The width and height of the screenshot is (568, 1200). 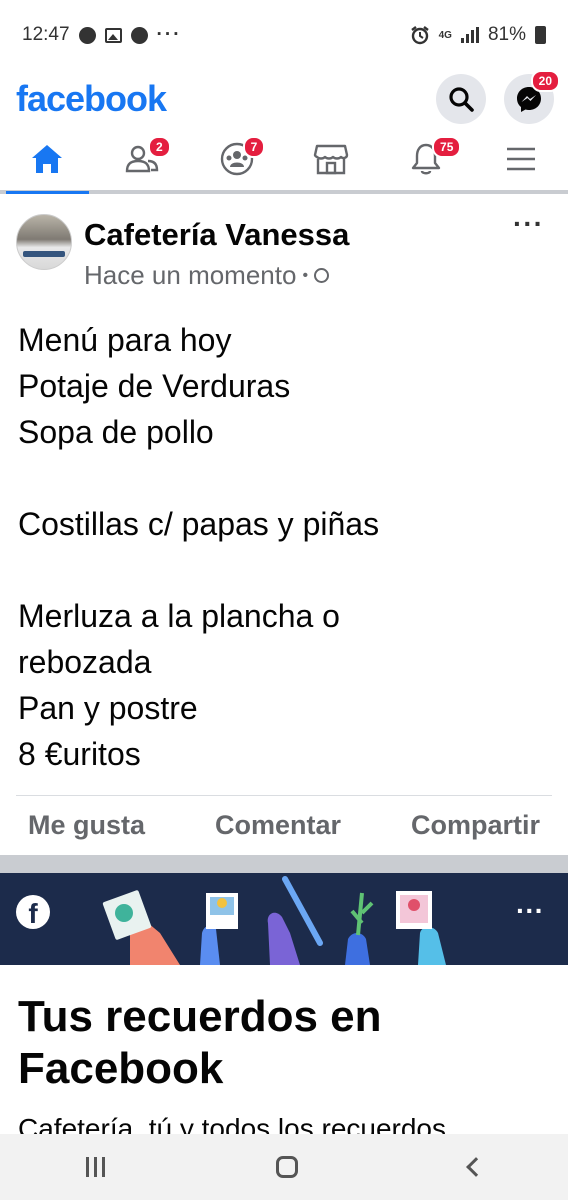 What do you see at coordinates (254, 147) in the screenshot?
I see `groups-badge: 7` at bounding box center [254, 147].